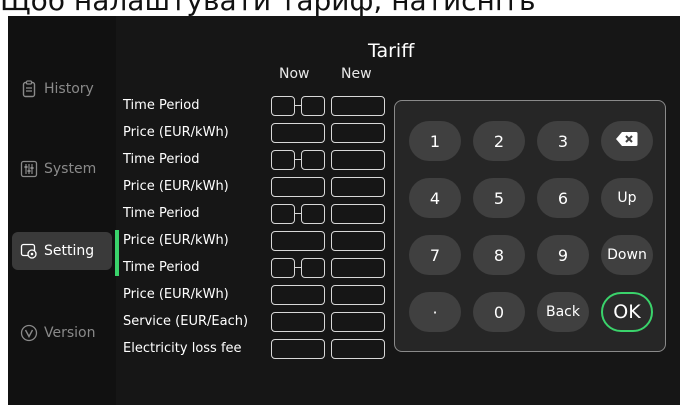 The height and width of the screenshot is (405, 688). I want to click on row-label: Electricity loss fee, so click(182, 348).